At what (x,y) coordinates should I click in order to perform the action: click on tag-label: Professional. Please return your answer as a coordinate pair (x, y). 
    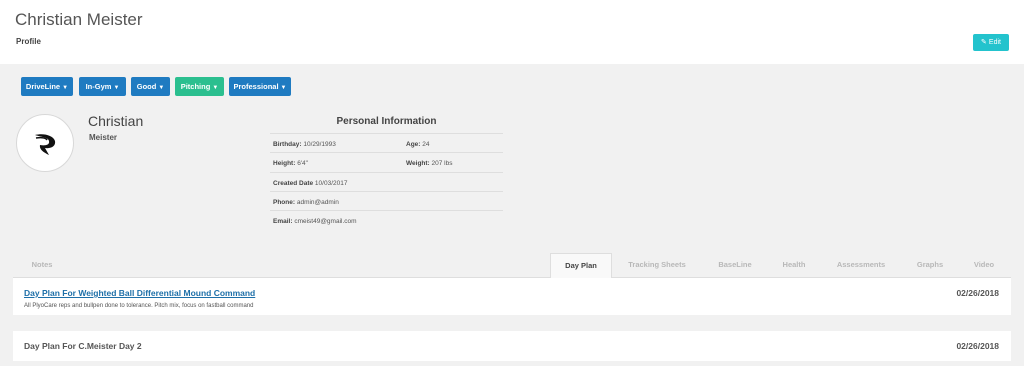
    Looking at the image, I should click on (256, 86).